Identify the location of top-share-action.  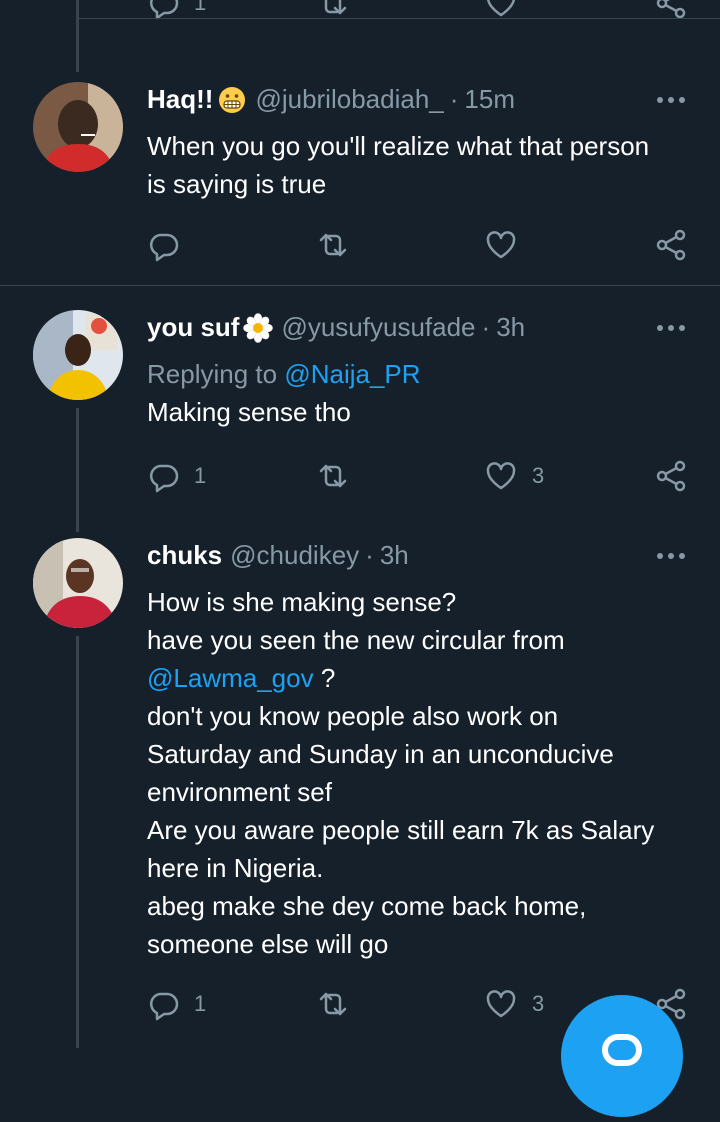
(671, 10).